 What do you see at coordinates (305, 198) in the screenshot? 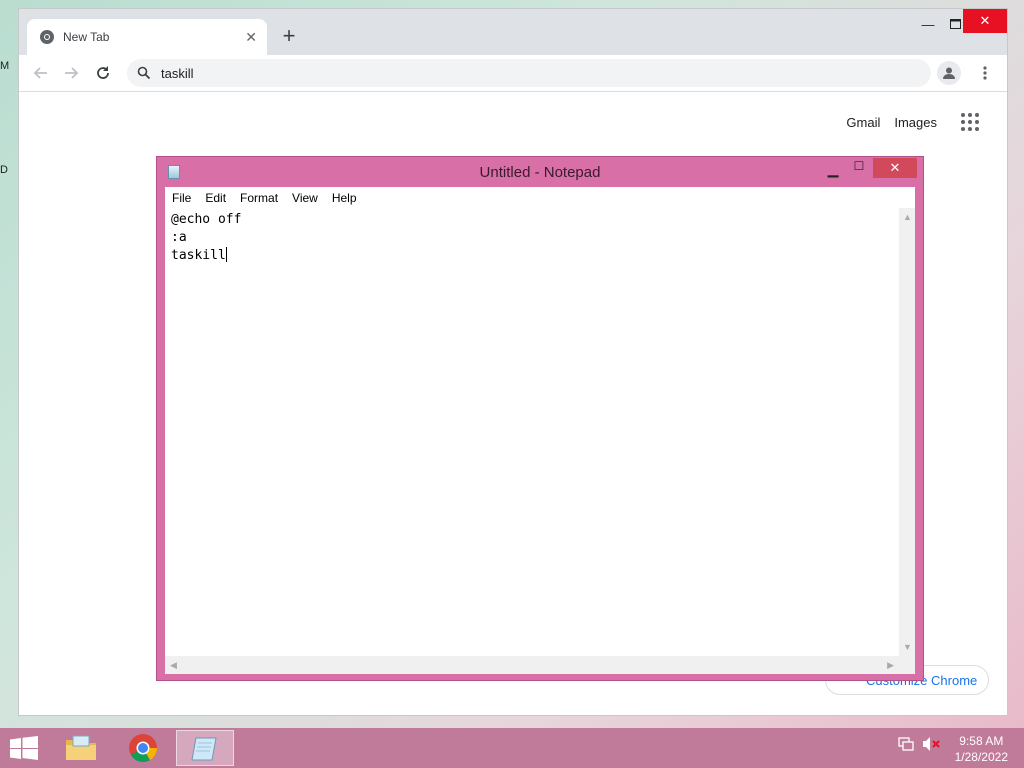
I see `menu-view: View` at bounding box center [305, 198].